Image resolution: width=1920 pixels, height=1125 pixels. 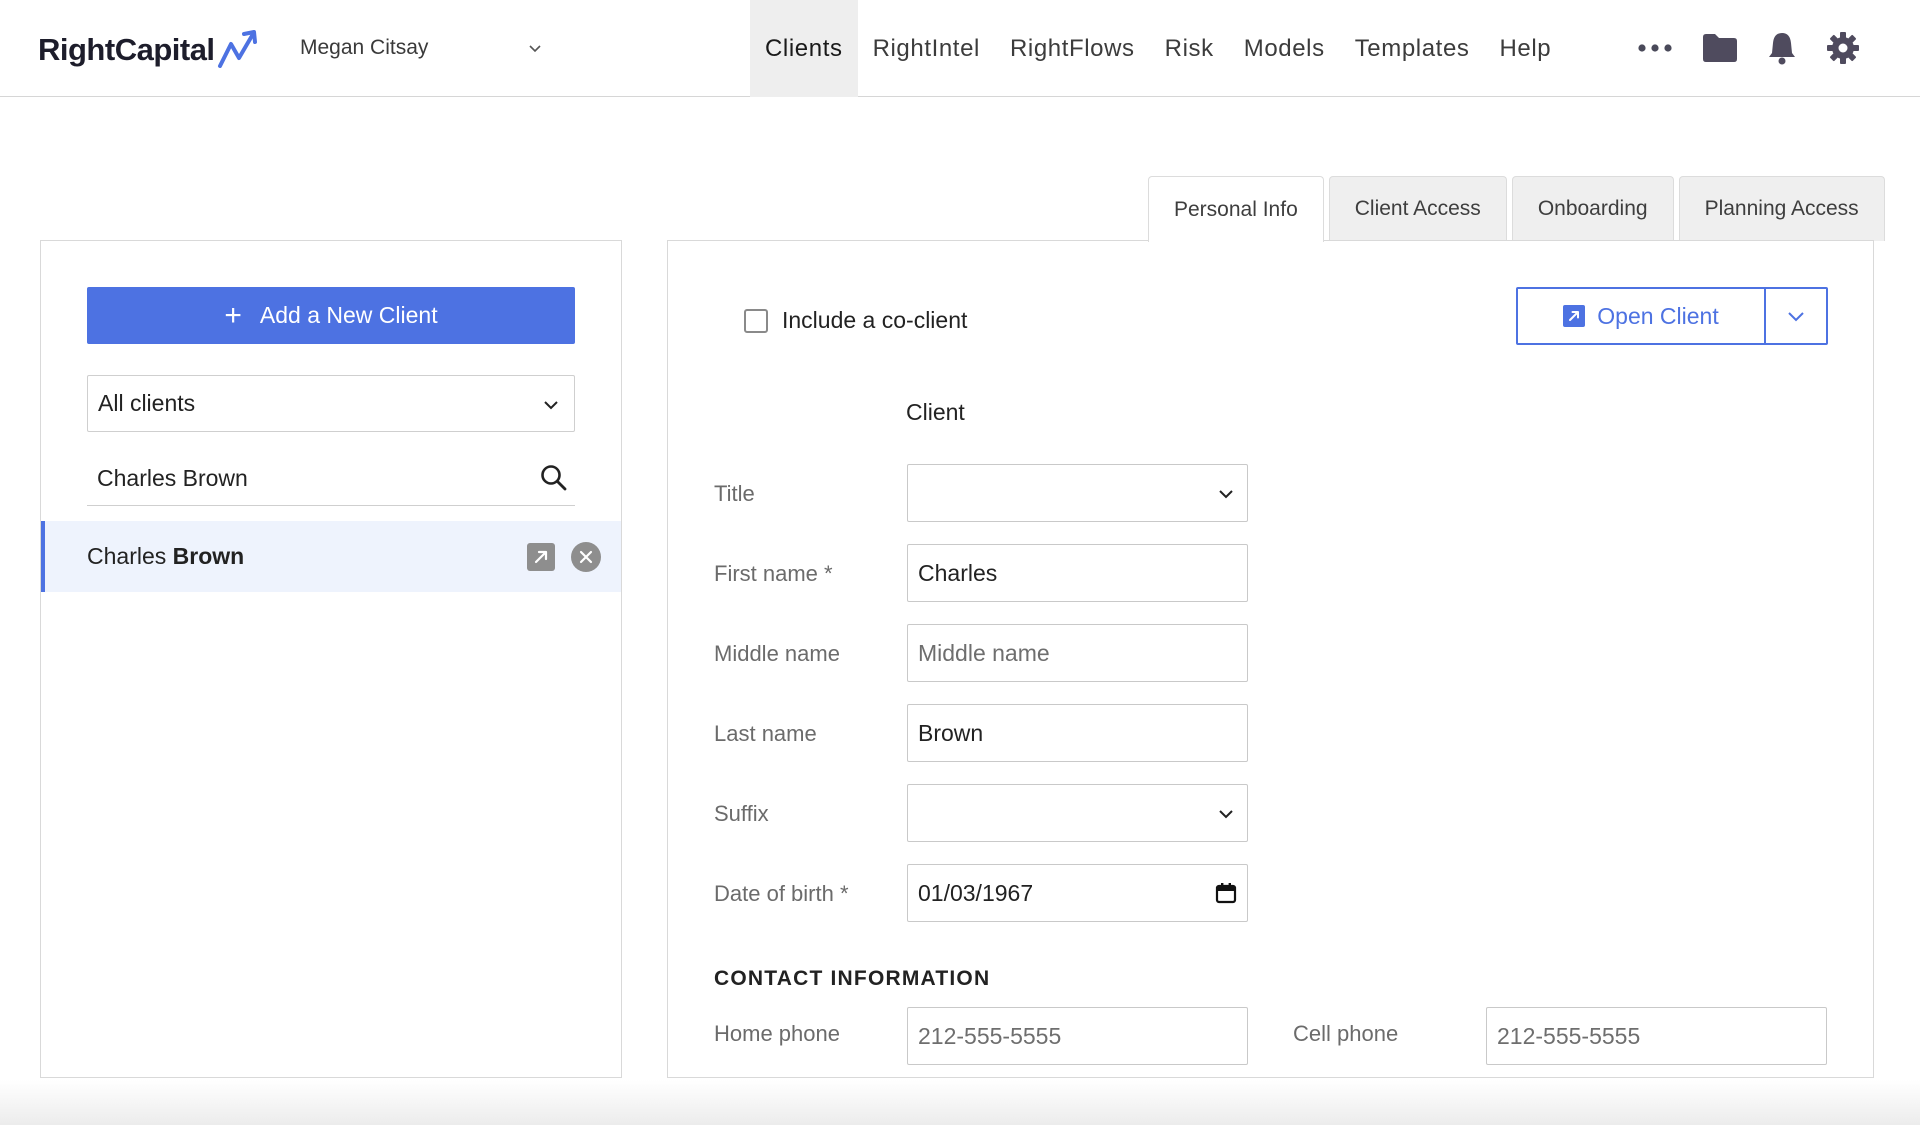 I want to click on nav-rightflows: RightFlows, so click(x=1072, y=48).